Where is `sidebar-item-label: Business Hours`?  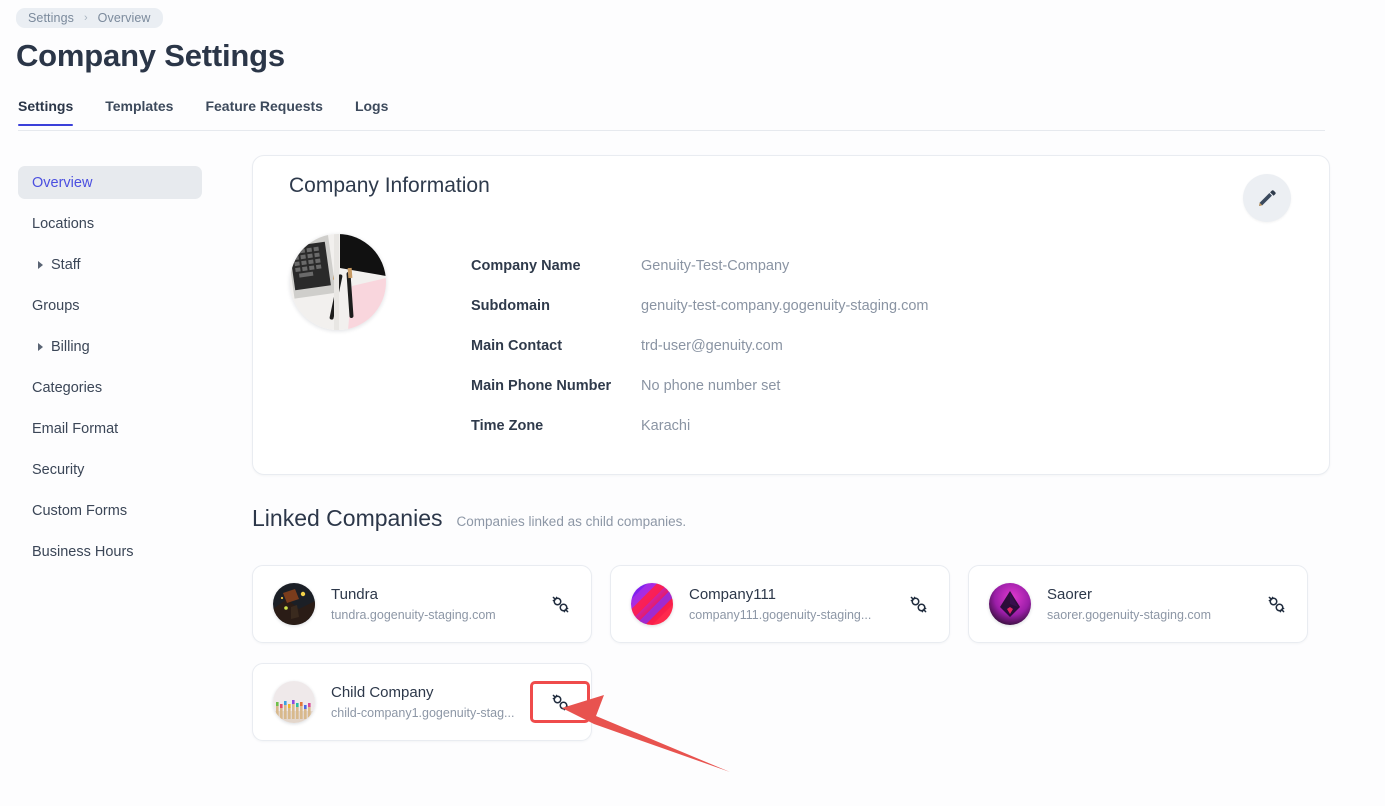 sidebar-item-label: Business Hours is located at coordinates (83, 551).